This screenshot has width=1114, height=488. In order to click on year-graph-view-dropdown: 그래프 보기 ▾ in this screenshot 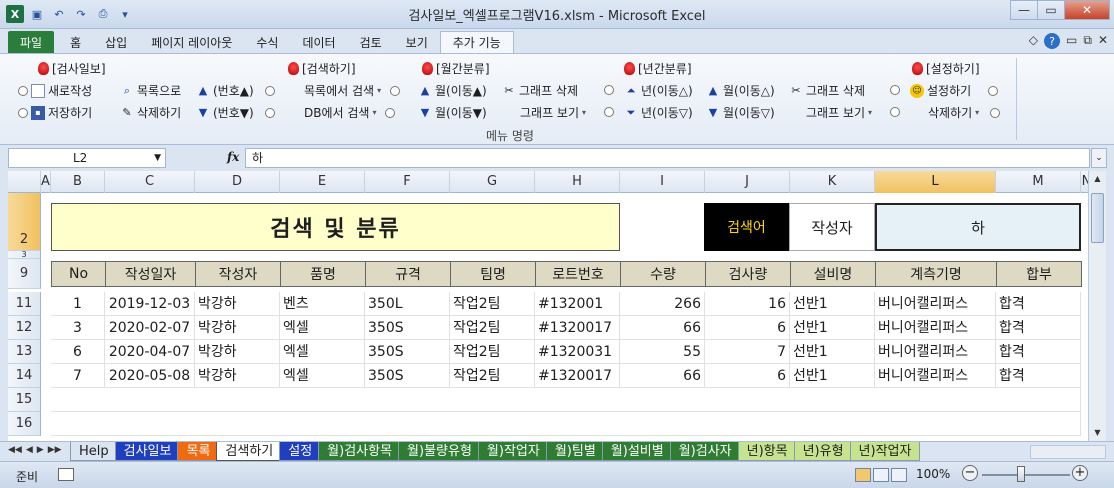, I will do `click(839, 112)`.